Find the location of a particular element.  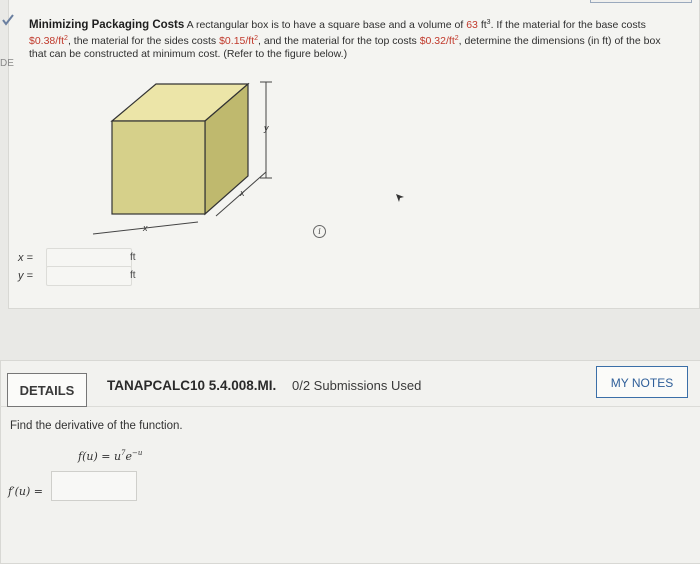

y-answer-label: y = is located at coordinates (25, 276).